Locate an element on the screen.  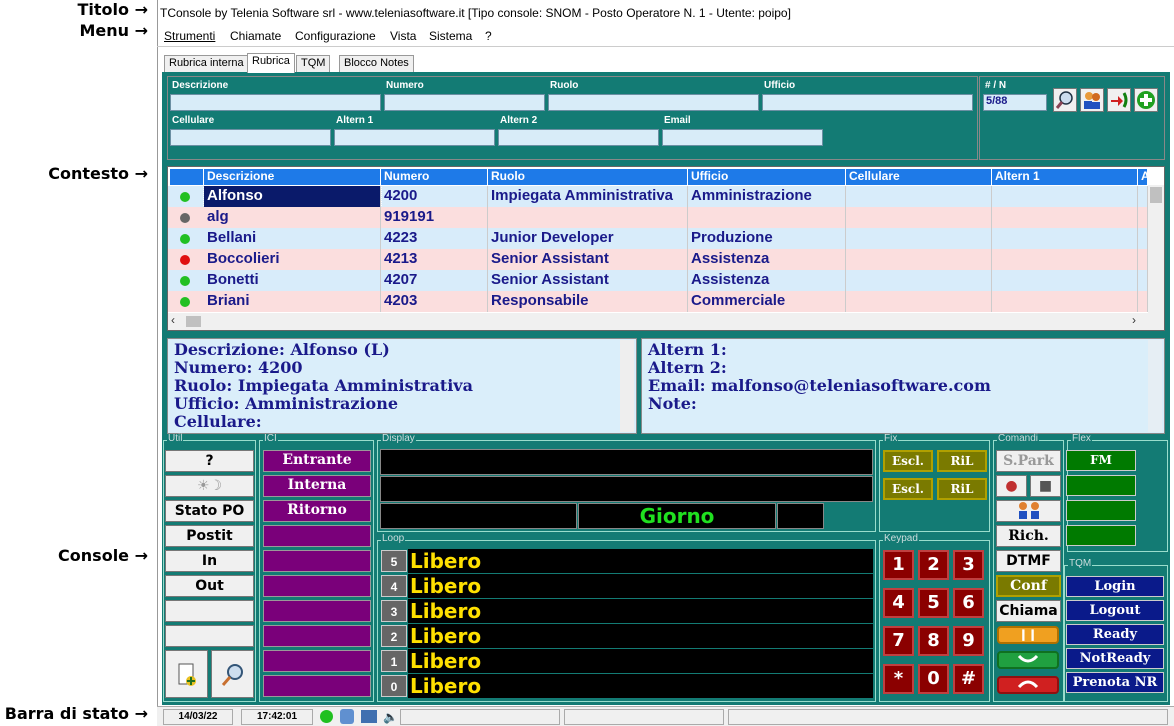
altern1-field is located at coordinates (414, 137).